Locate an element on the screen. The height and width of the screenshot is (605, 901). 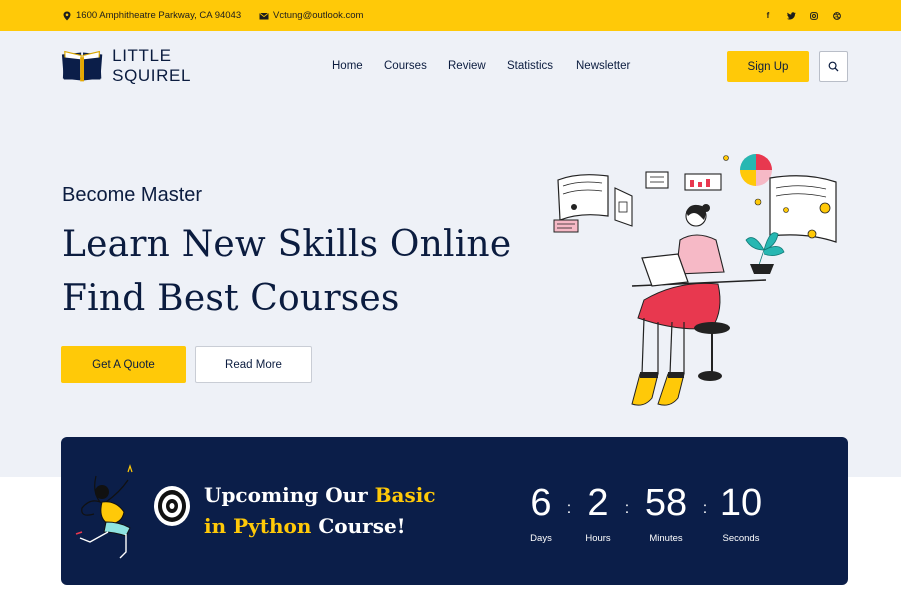
location-pin-icon is located at coordinates (67, 15).